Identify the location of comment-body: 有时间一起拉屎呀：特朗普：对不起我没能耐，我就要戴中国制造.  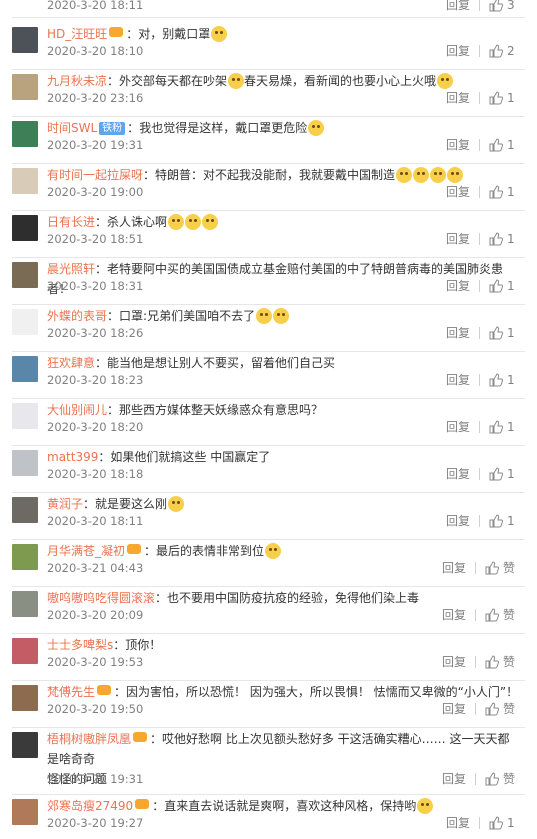
(283, 175).